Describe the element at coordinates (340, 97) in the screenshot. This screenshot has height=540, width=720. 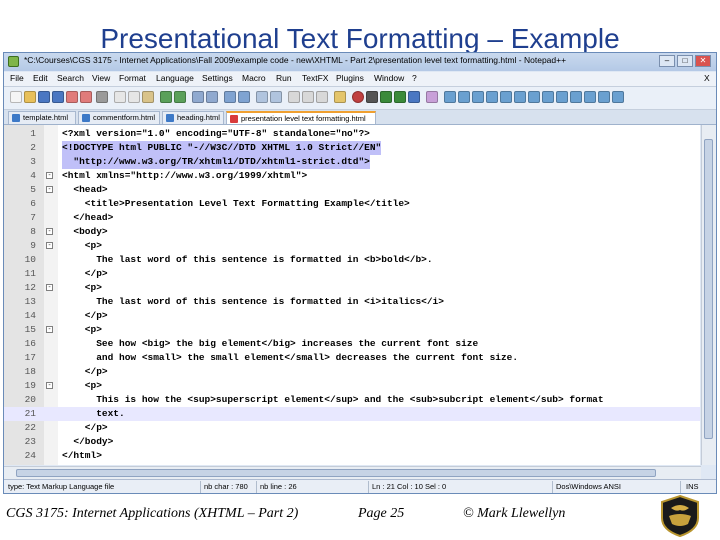
I see `user-define-icon` at that location.